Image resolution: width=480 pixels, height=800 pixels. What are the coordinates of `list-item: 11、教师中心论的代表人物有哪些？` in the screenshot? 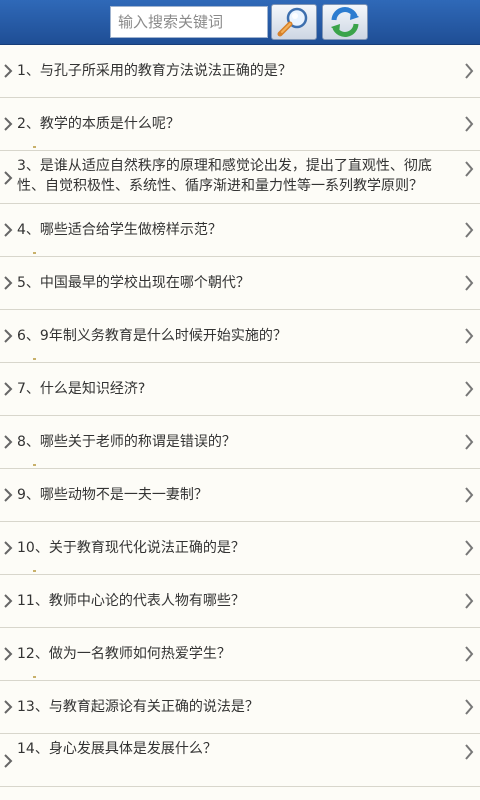 It's located at (240, 601).